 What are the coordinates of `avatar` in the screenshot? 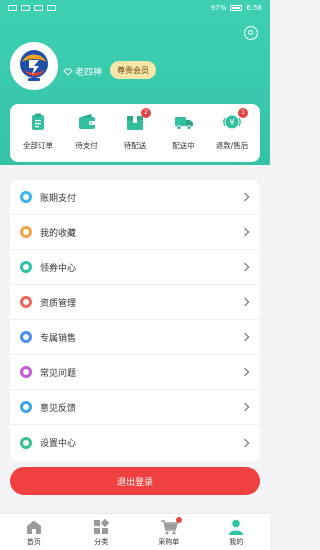 It's located at (34, 66).